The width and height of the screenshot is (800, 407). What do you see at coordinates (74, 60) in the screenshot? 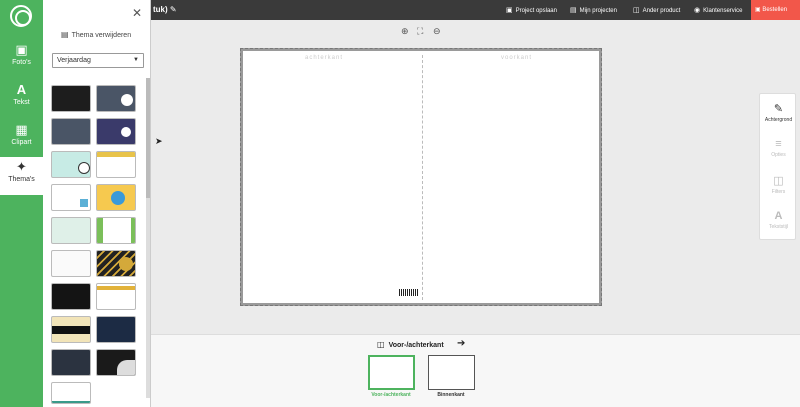
I see `select-value: Verjaardag` at bounding box center [74, 60].